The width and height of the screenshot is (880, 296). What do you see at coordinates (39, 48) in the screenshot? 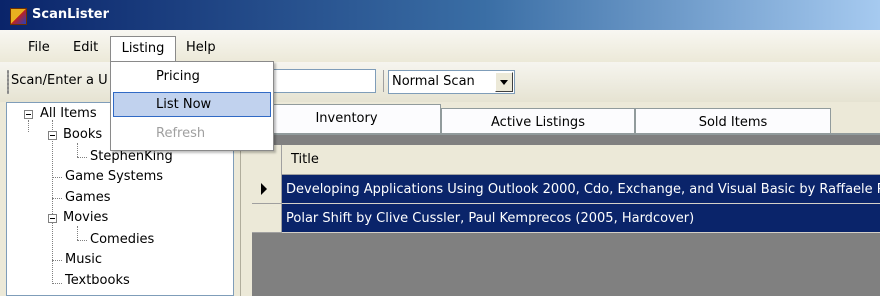
I see `menu-file: File` at bounding box center [39, 48].